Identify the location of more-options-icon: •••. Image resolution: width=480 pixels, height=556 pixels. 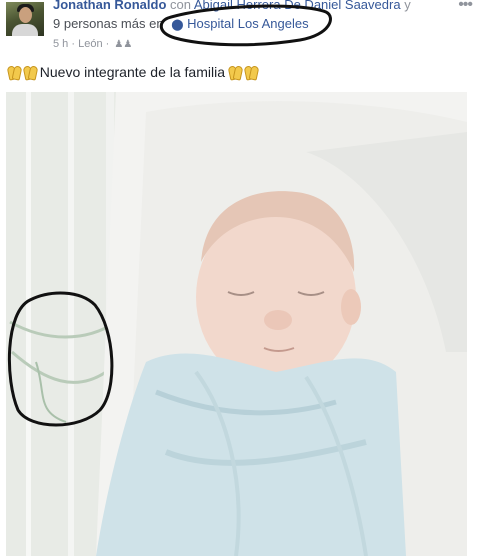
(465, 7).